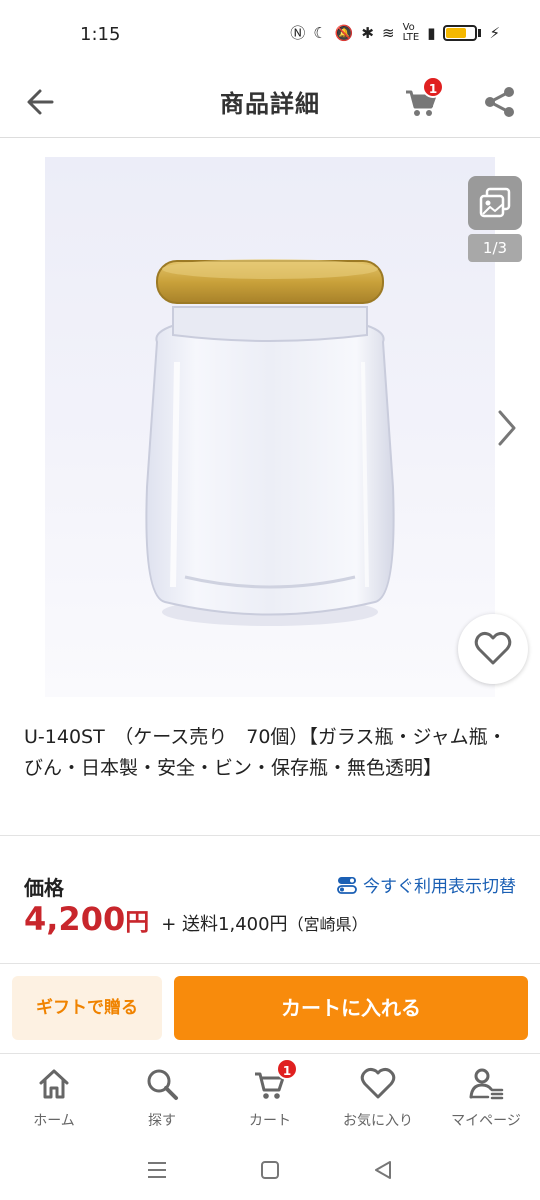  Describe the element at coordinates (224, 924) in the screenshot. I see `shipping-fee: + 送料1,400円` at that location.